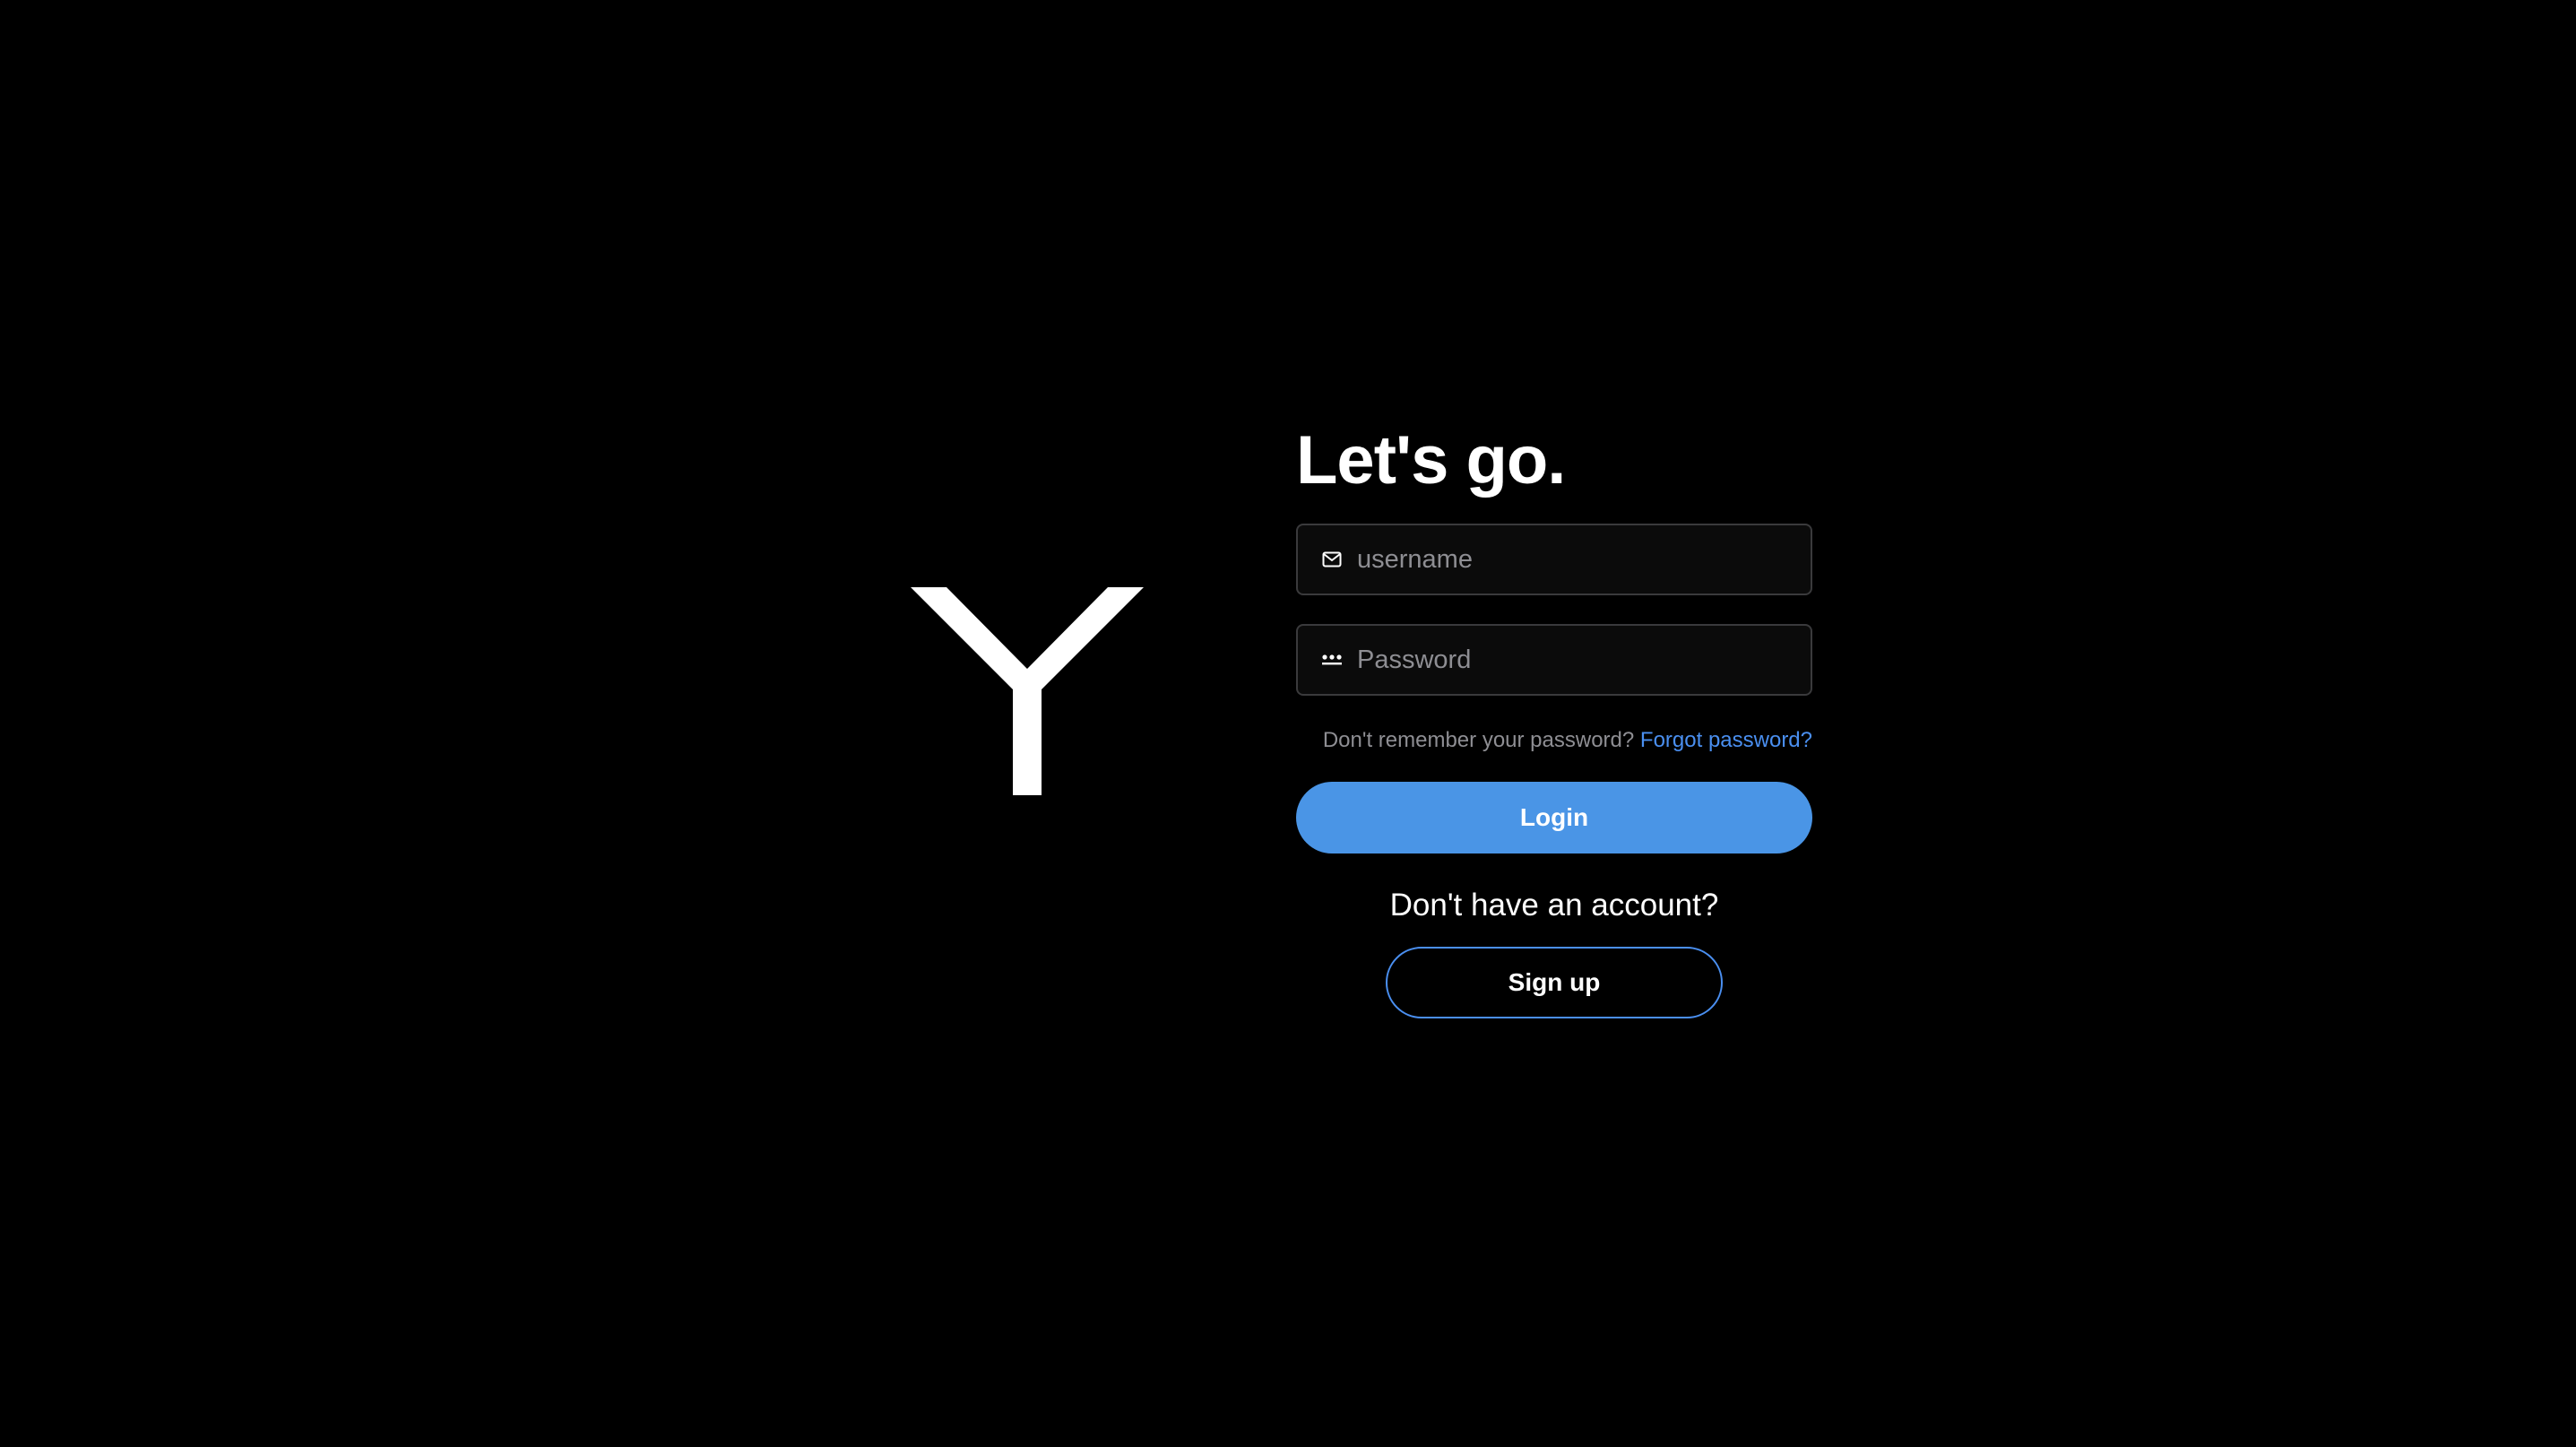 The image size is (2576, 1447). Describe the element at coordinates (1332, 660) in the screenshot. I see `password-dots-icon` at that location.